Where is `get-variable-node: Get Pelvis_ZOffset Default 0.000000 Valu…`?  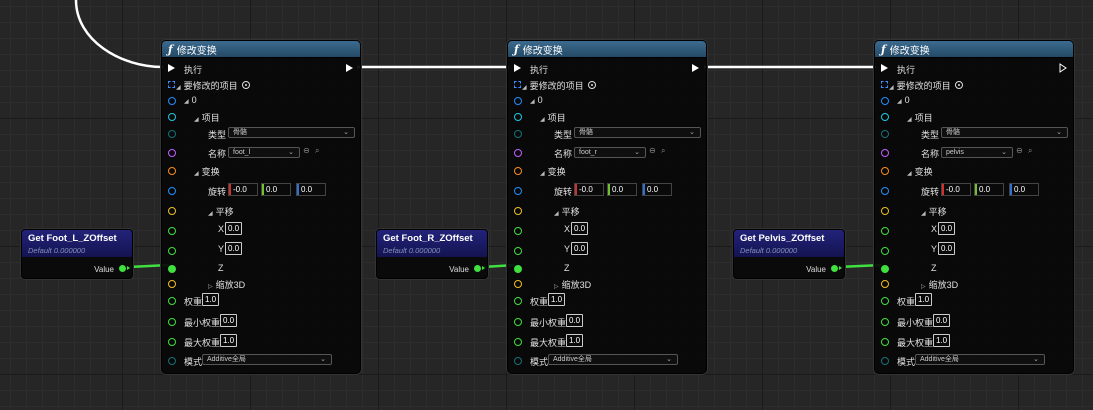 get-variable-node: Get Pelvis_ZOffset Default 0.000000 Valu… is located at coordinates (789, 254).